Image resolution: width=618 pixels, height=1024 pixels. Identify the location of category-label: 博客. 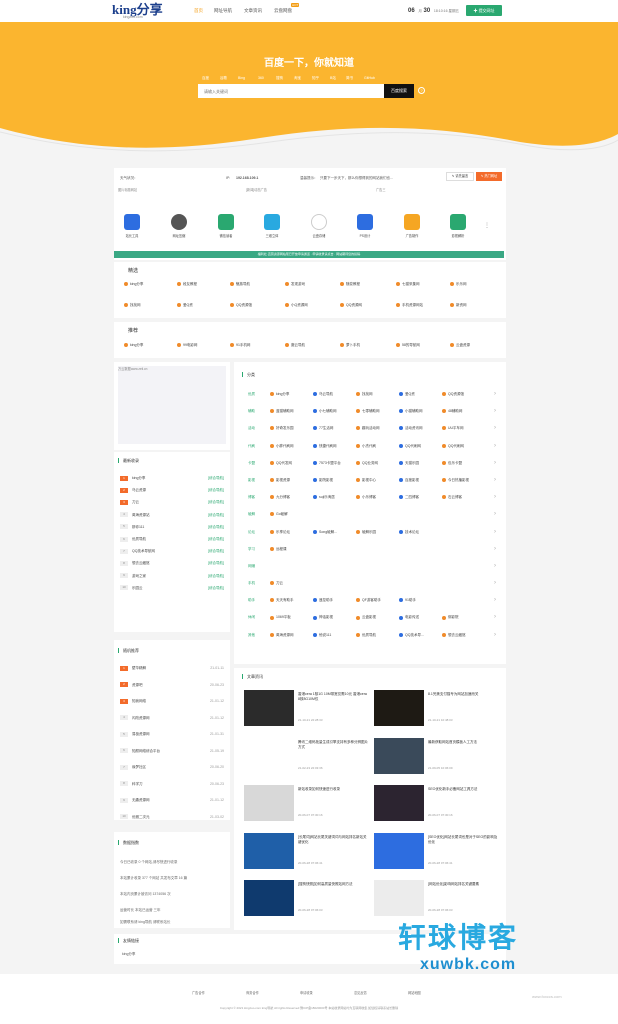
(251, 497).